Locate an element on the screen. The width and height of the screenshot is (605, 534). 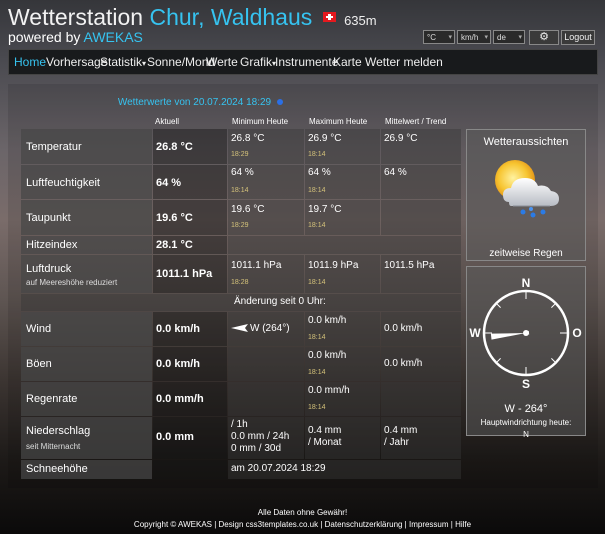
change-row: Änderung seit 0 Uhr: is located at coordinates (241, 302).